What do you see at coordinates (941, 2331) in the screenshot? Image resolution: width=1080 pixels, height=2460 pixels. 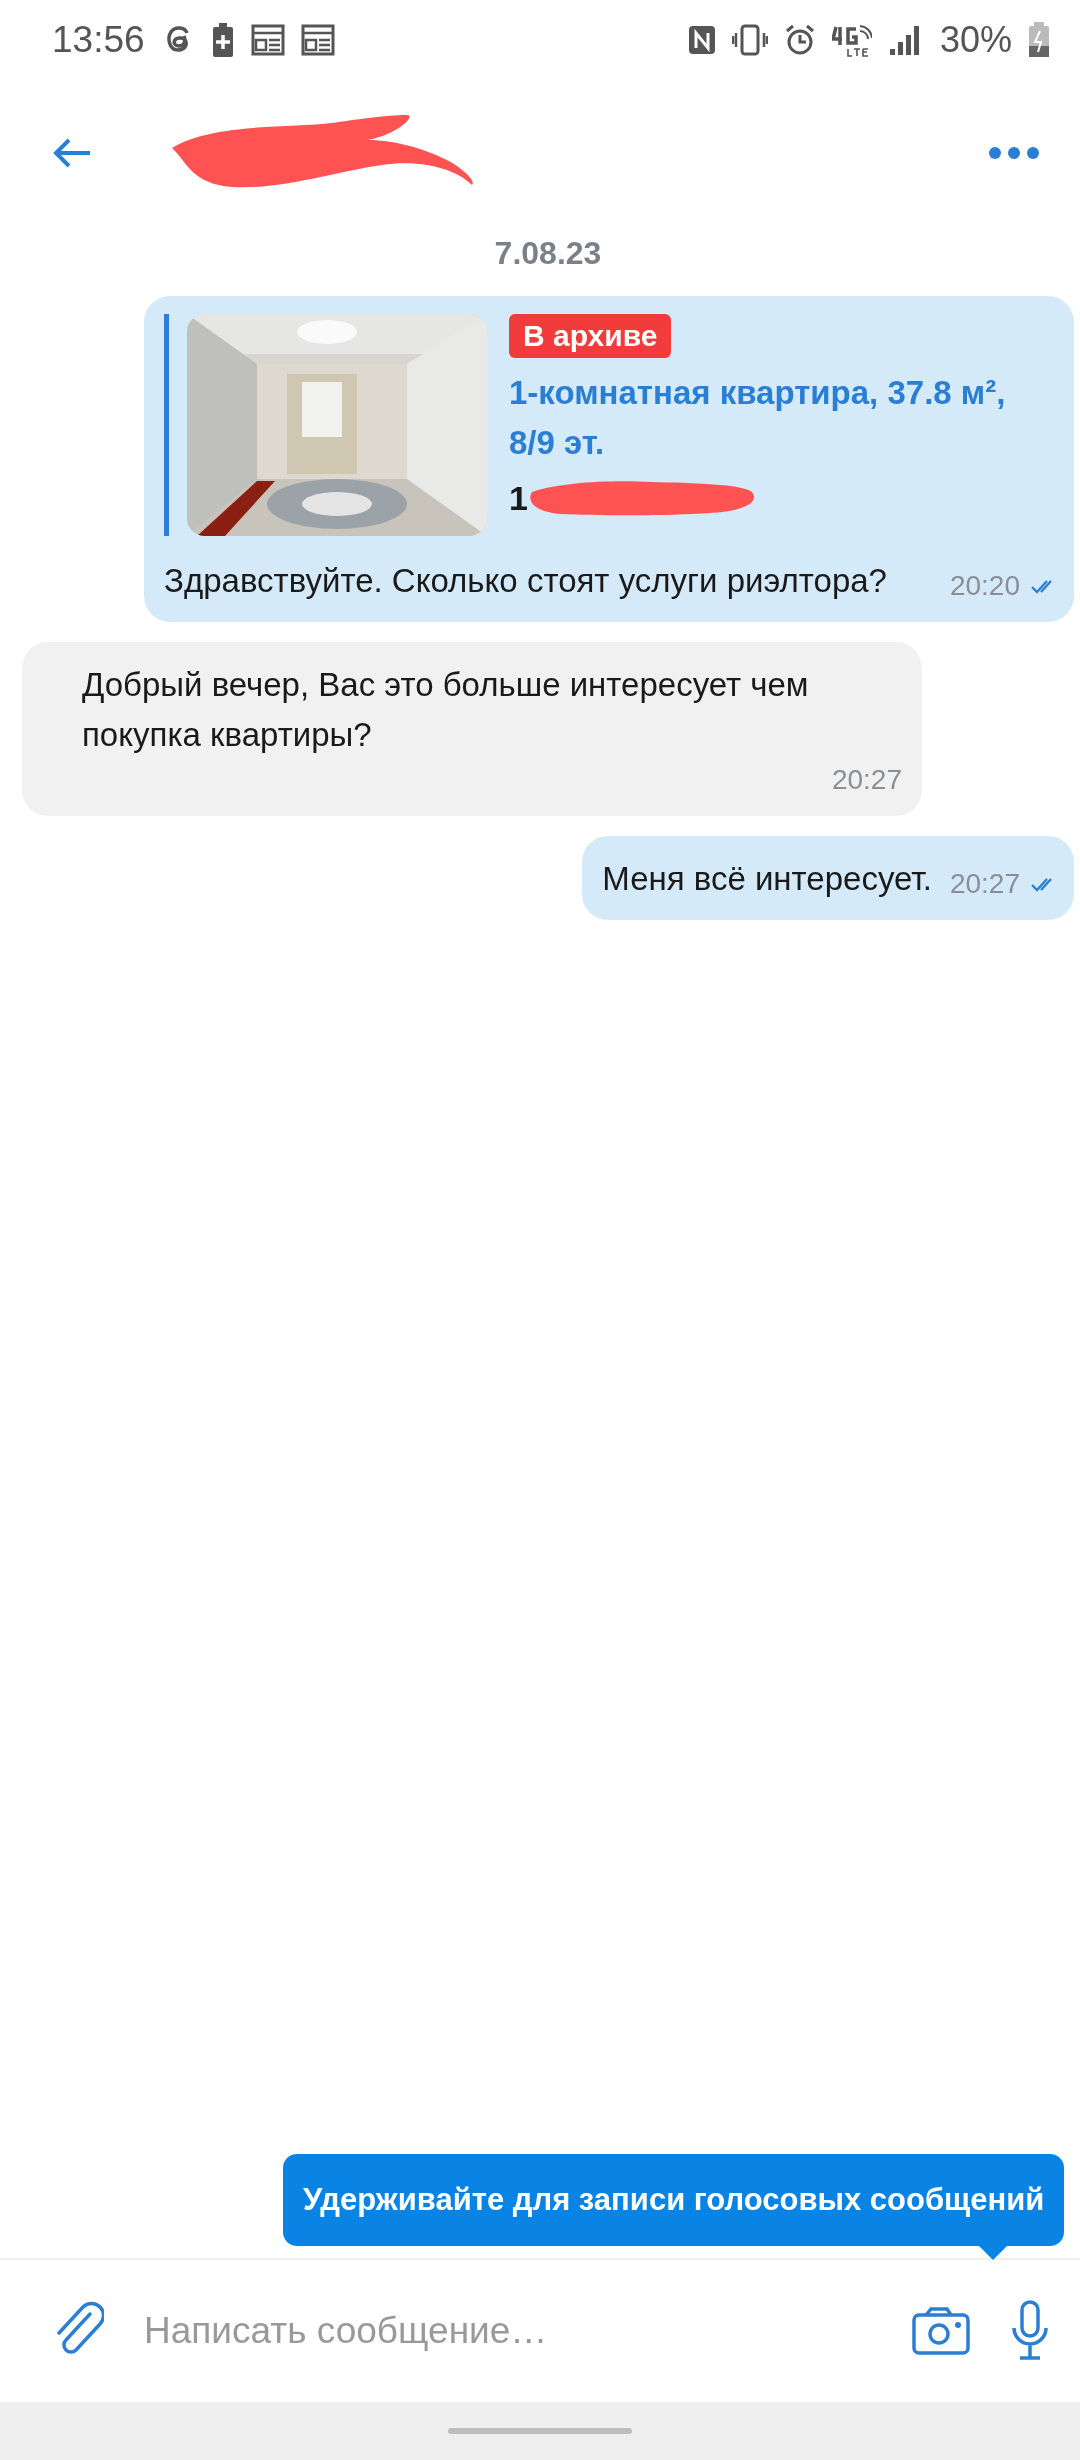 I see `camera-icon` at bounding box center [941, 2331].